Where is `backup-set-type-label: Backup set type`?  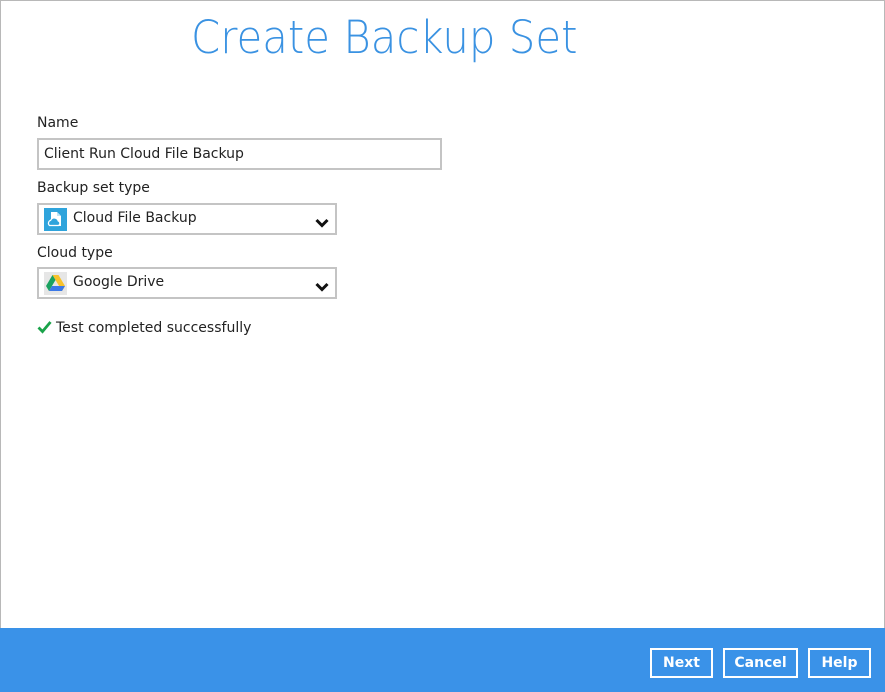
backup-set-type-label: Backup set type is located at coordinates (93, 188).